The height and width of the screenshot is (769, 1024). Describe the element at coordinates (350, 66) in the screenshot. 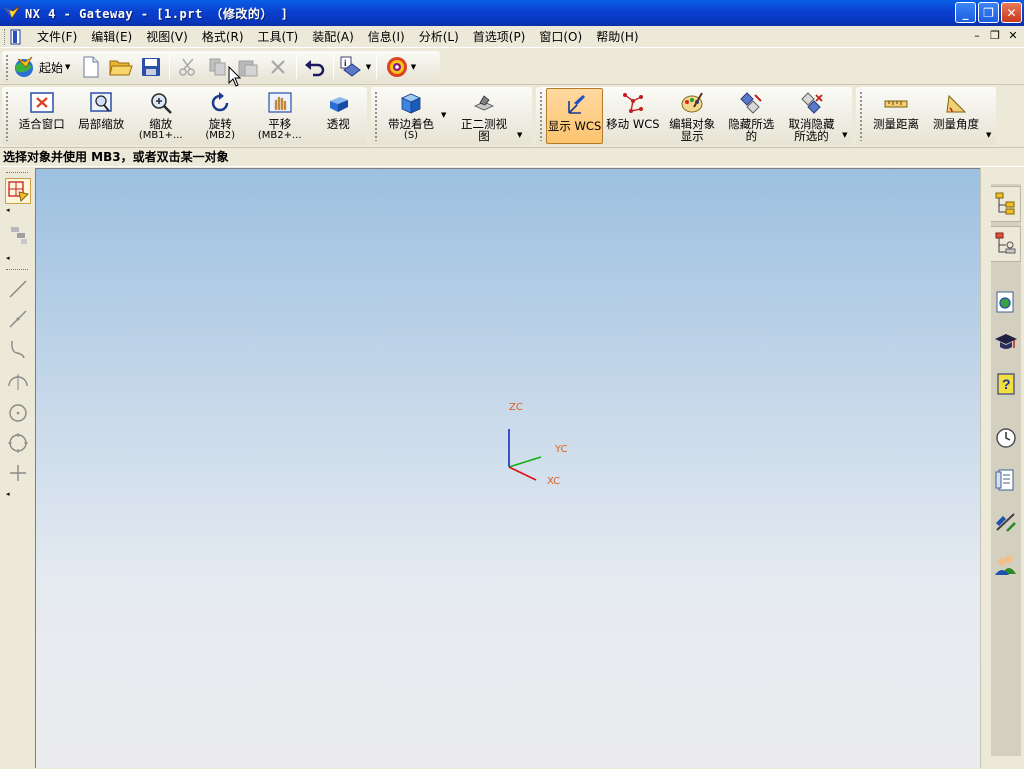

I see `information-icon: i` at that location.